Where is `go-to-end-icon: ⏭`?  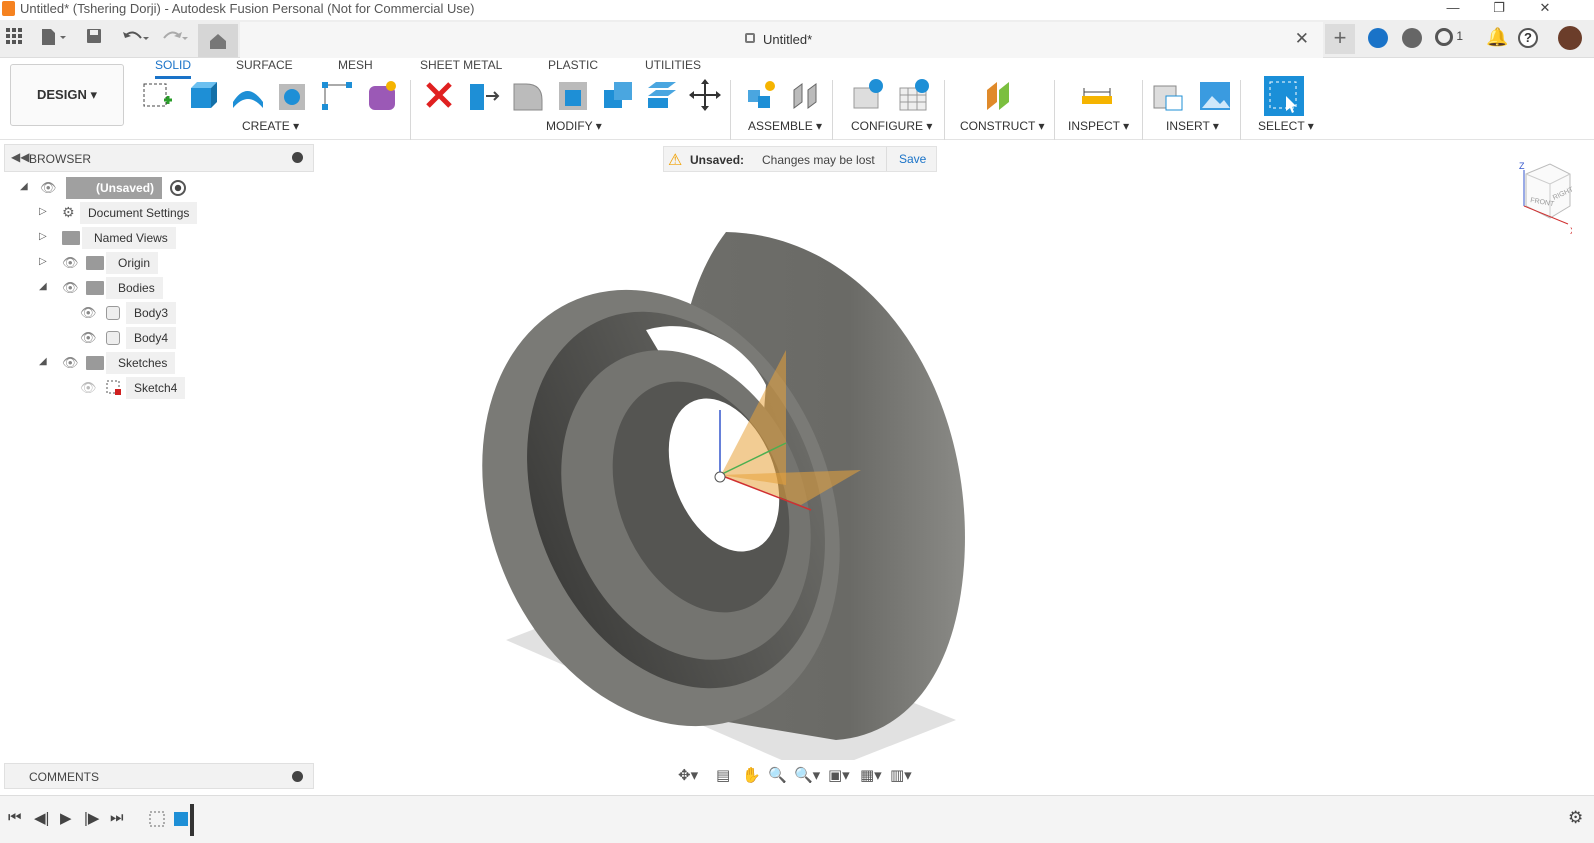 go-to-end-icon: ⏭ is located at coordinates (117, 817).